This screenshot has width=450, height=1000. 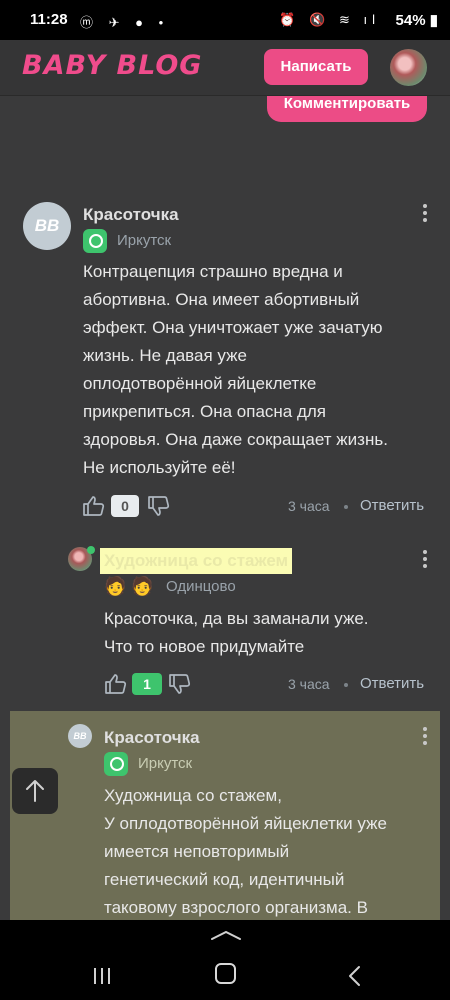 What do you see at coordinates (125, 22) in the screenshot?
I see `notification-icons: ⓜ ✈ ● •` at bounding box center [125, 22].